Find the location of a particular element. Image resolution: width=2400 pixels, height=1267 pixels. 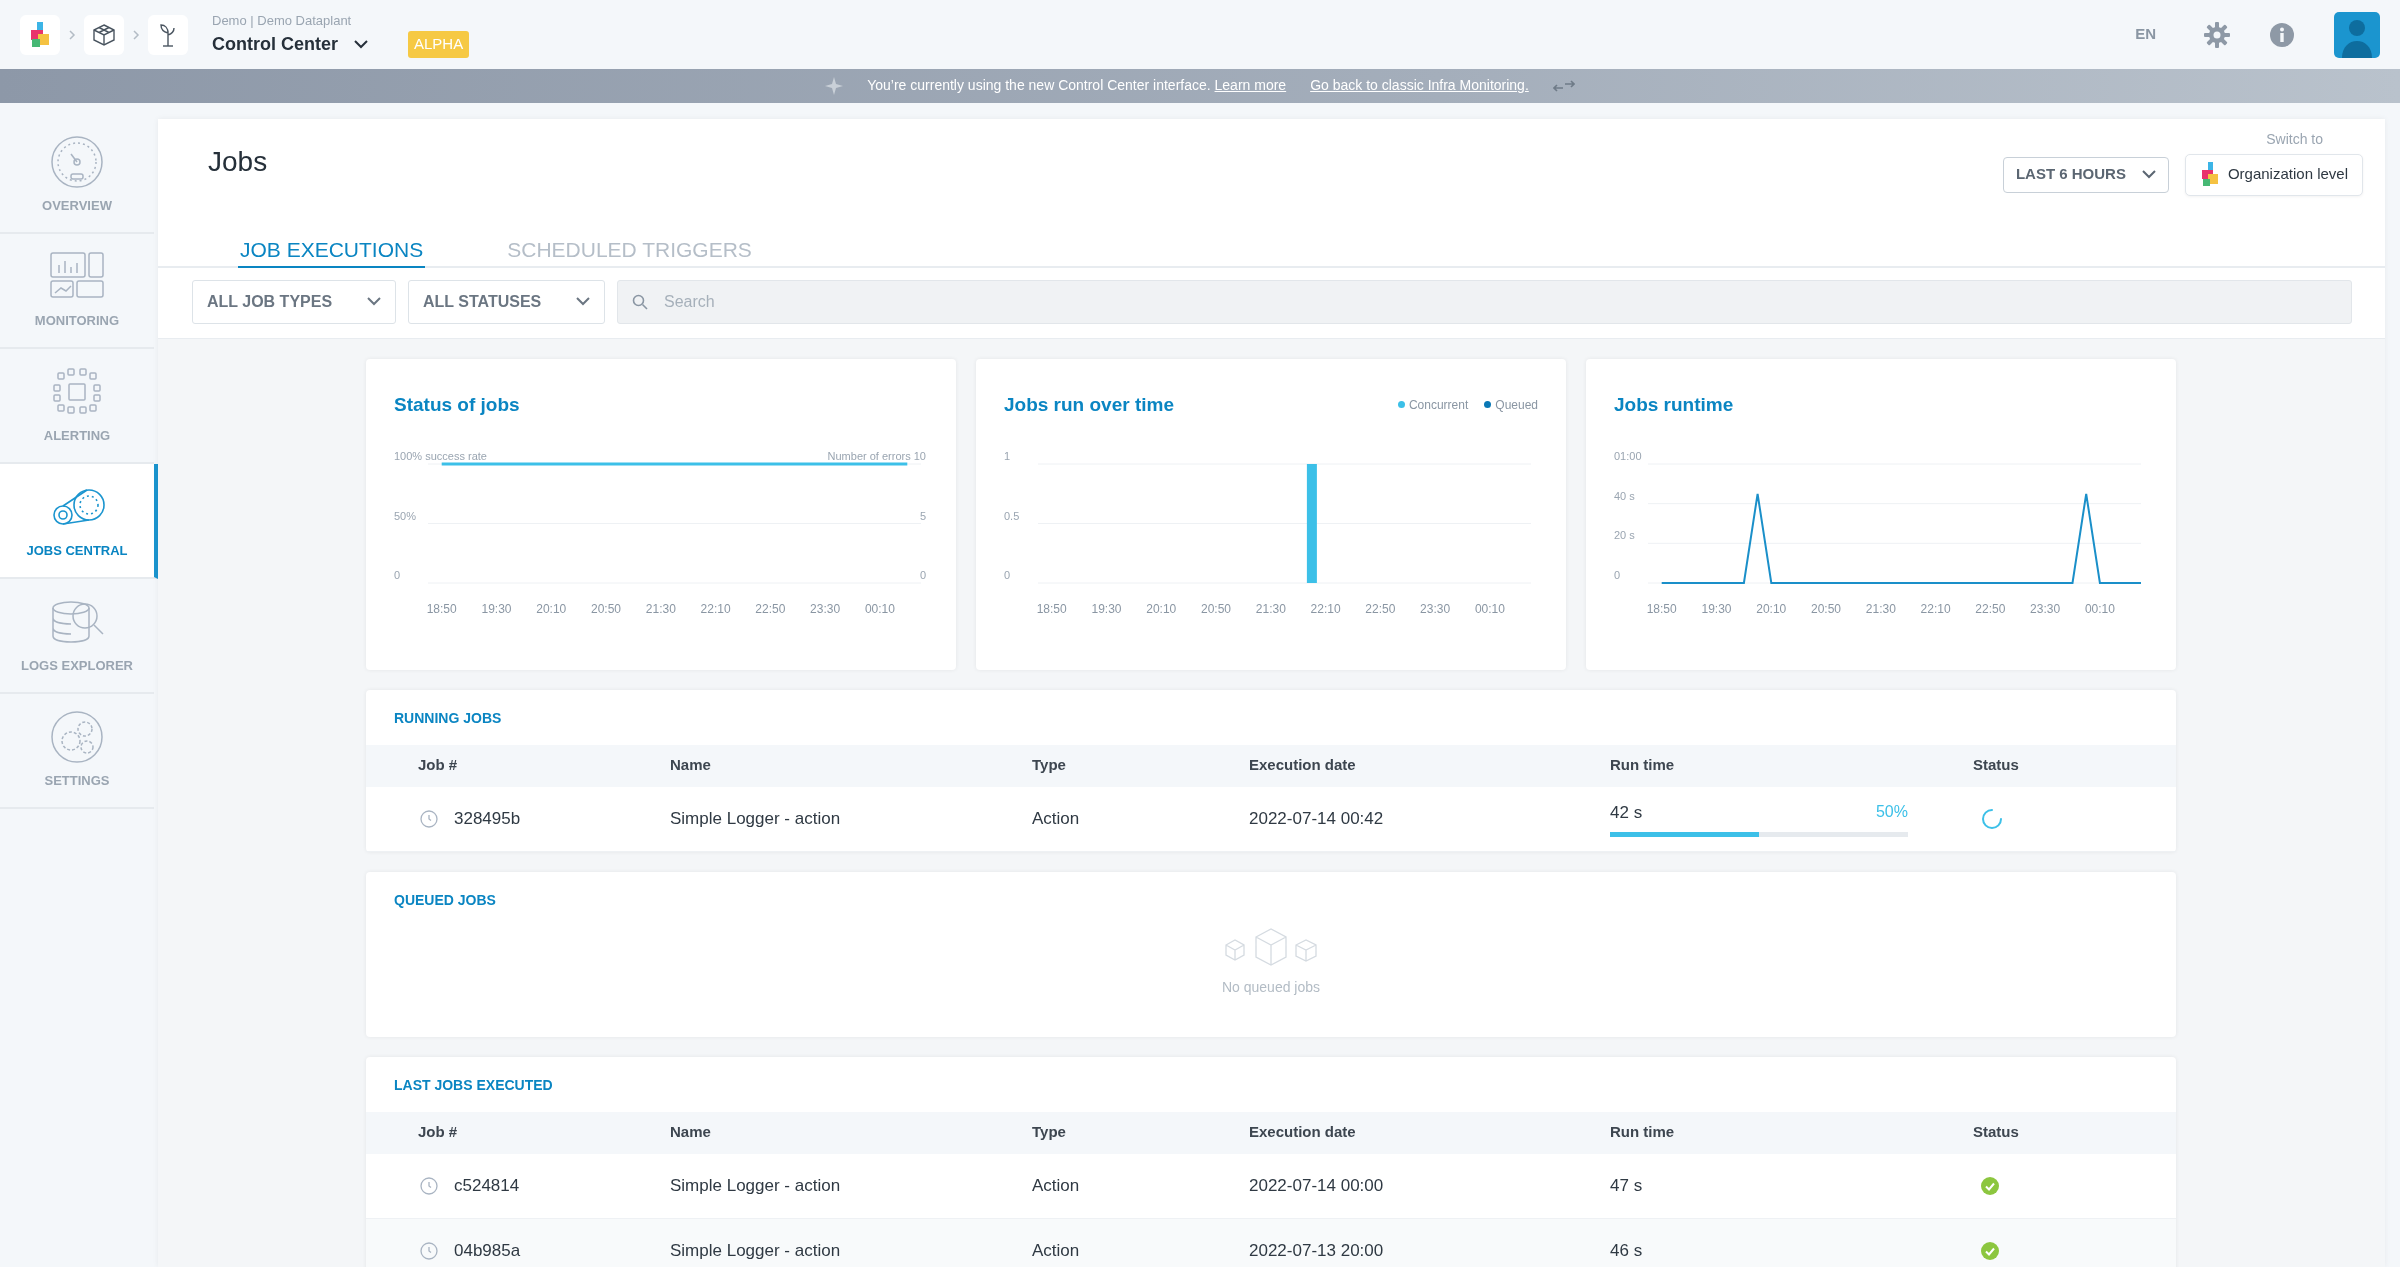

learn-more-link: Learn more is located at coordinates (1250, 85).